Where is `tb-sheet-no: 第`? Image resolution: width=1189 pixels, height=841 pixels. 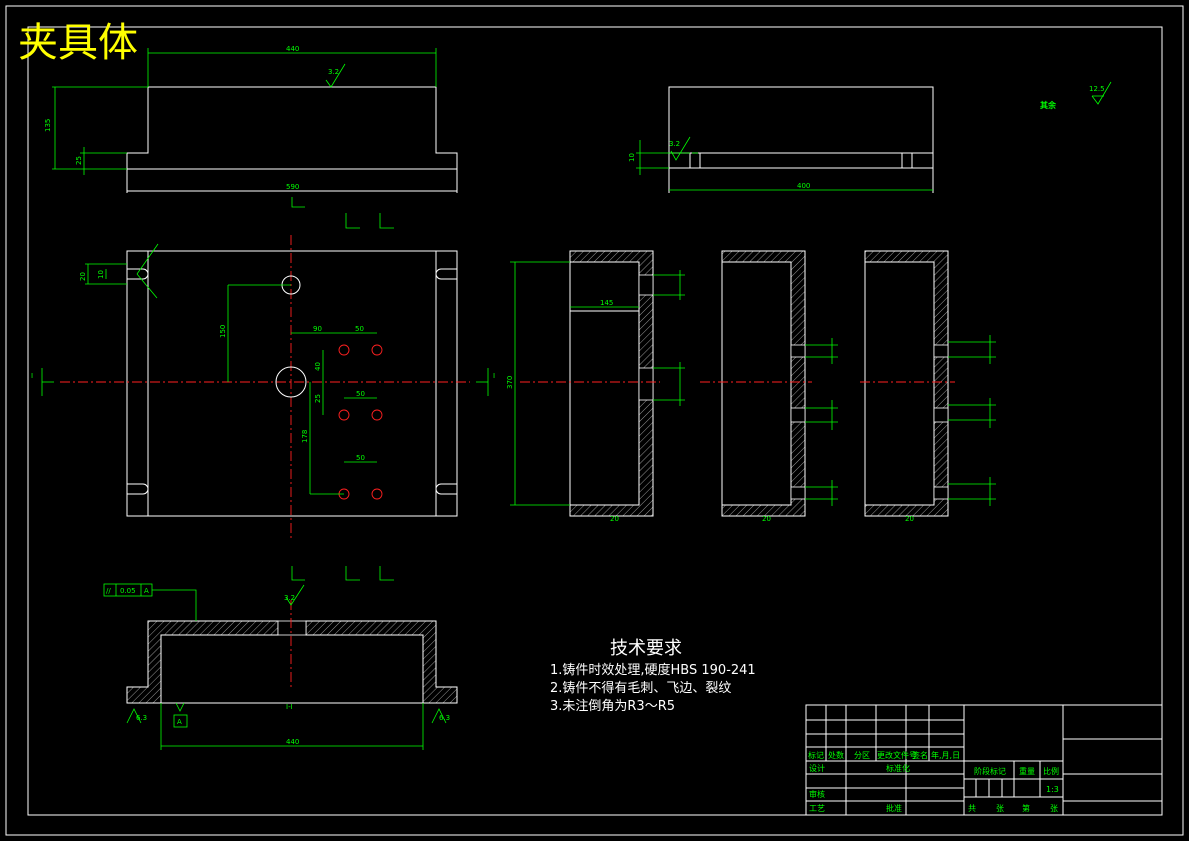
tb-sheet-no: 第 is located at coordinates (1026, 808).